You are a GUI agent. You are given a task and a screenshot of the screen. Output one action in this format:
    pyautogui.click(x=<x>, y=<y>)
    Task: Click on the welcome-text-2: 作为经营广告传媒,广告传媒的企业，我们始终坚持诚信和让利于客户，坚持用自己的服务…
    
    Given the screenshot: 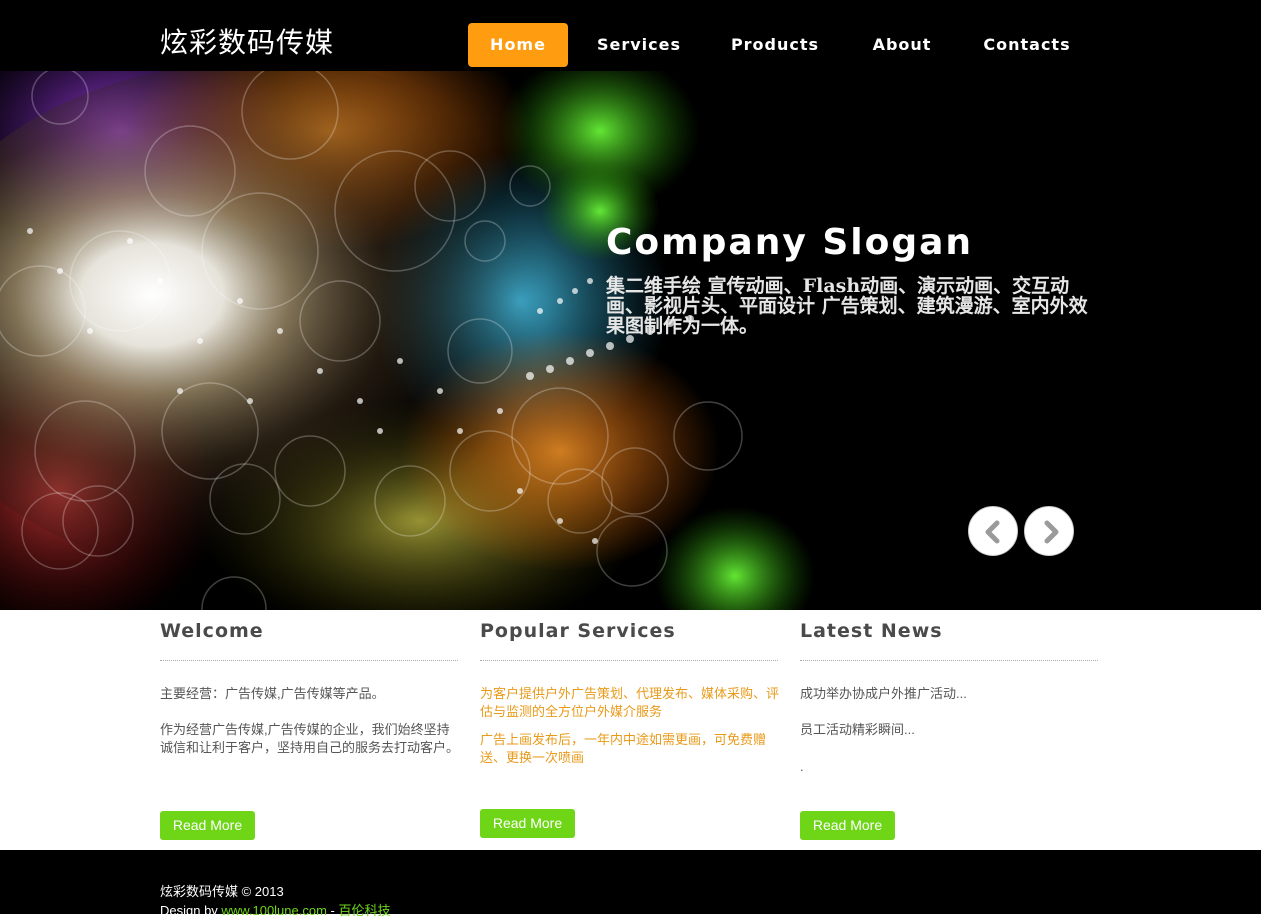 What is the action you would take?
    pyautogui.click(x=310, y=738)
    